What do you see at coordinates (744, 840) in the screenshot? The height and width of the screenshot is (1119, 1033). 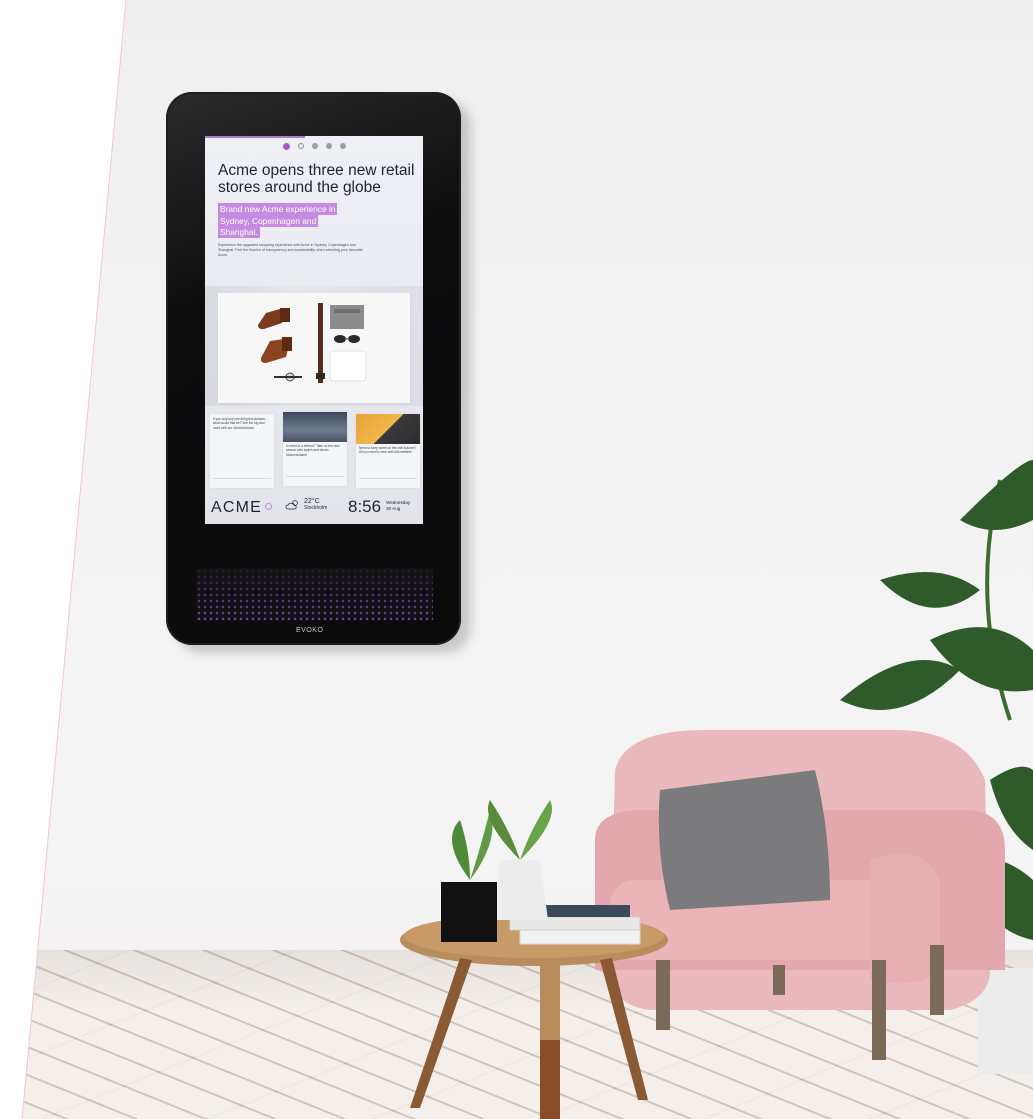 I see `grey-cushion` at bounding box center [744, 840].